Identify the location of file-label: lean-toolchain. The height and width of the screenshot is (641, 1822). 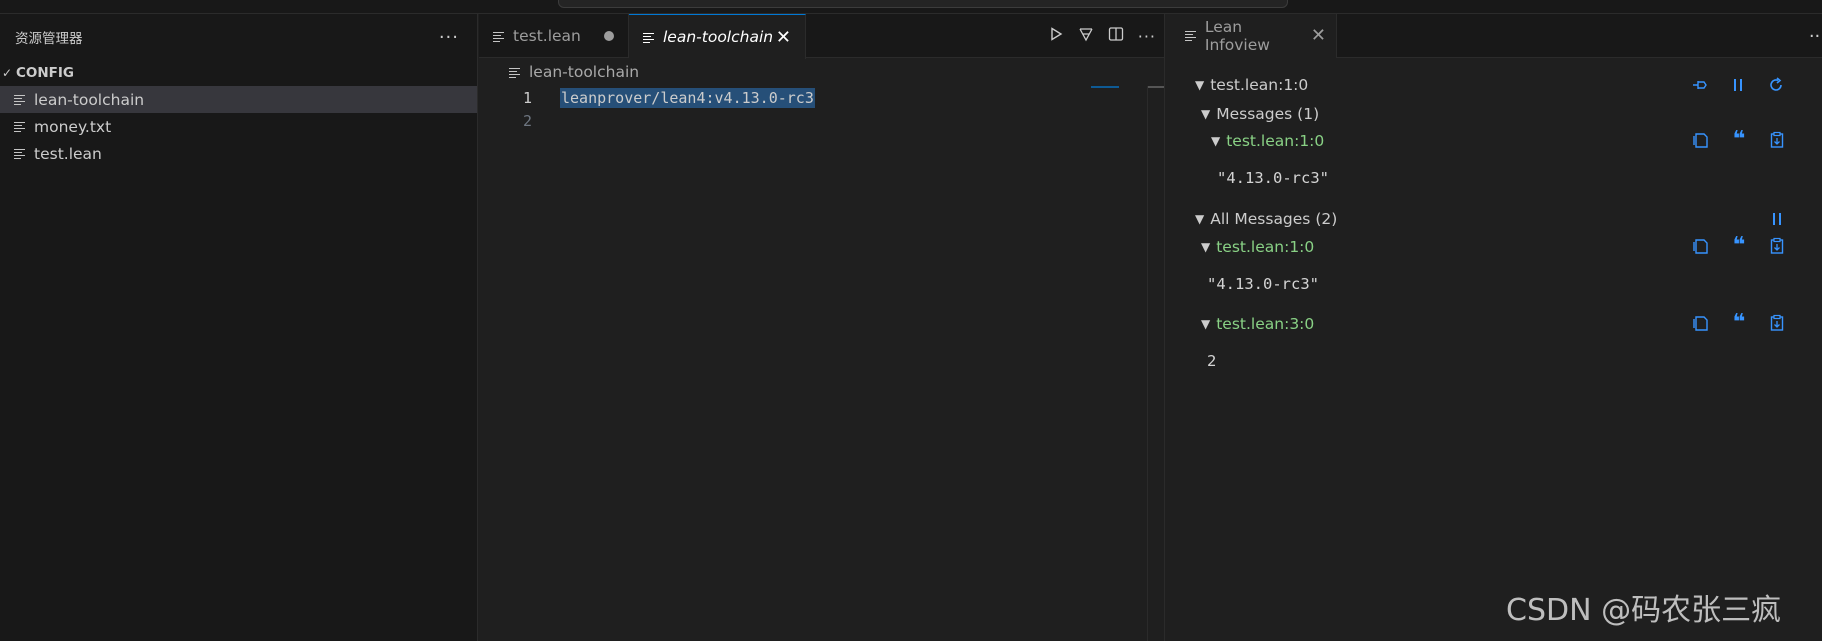
(89, 99).